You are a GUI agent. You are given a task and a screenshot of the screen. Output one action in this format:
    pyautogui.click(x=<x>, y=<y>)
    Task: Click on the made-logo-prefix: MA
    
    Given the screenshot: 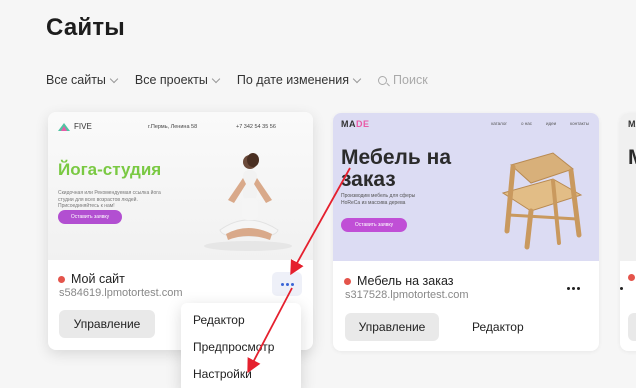 What is the action you would take?
    pyautogui.click(x=348, y=124)
    